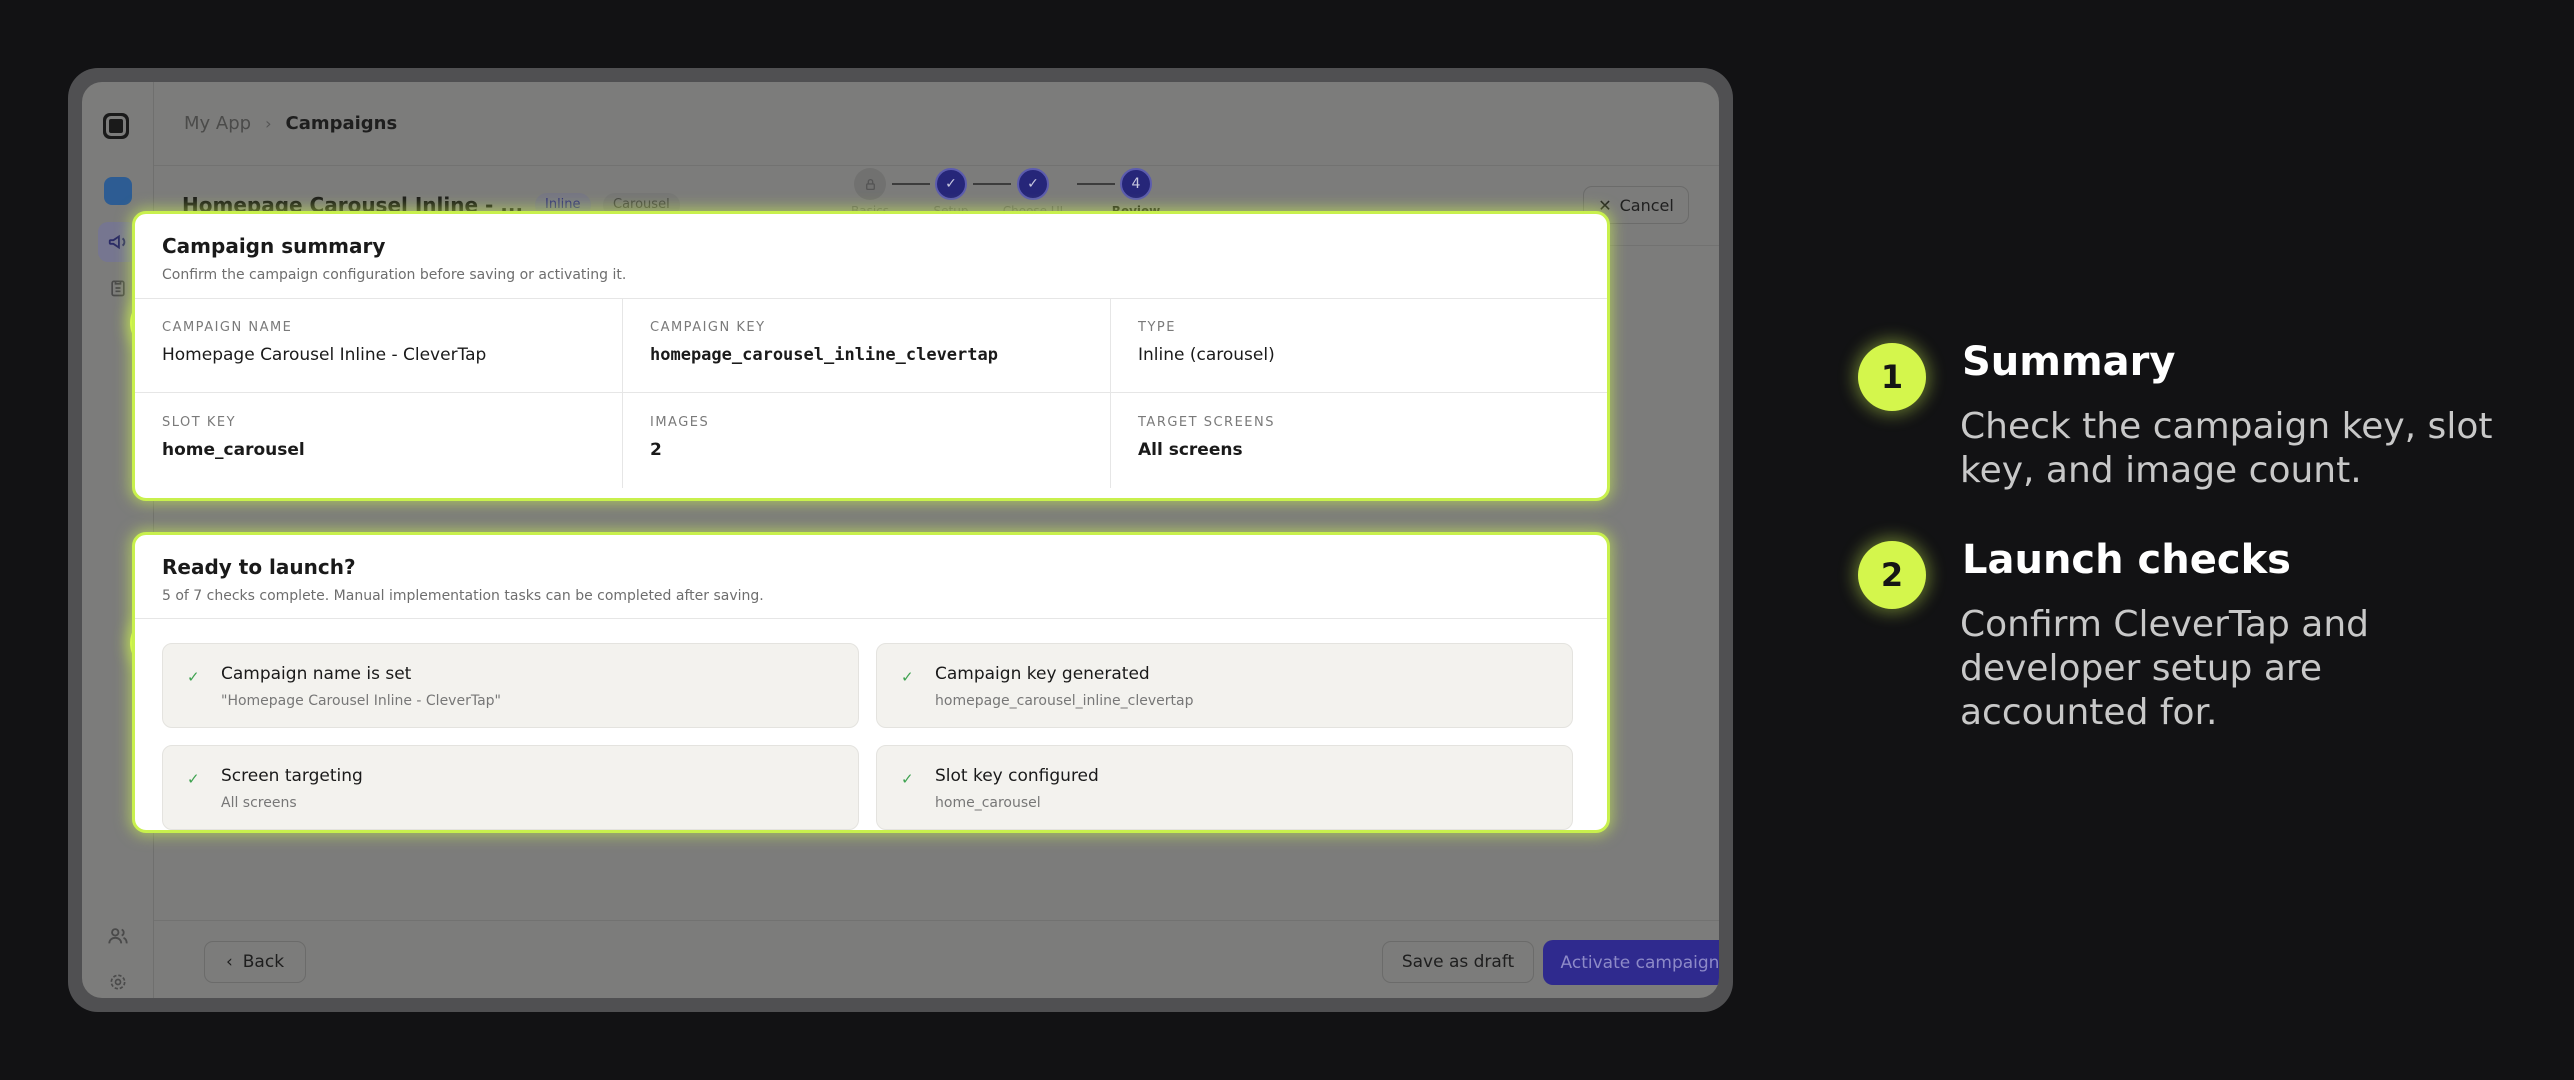  I want to click on divider, so click(871, 618).